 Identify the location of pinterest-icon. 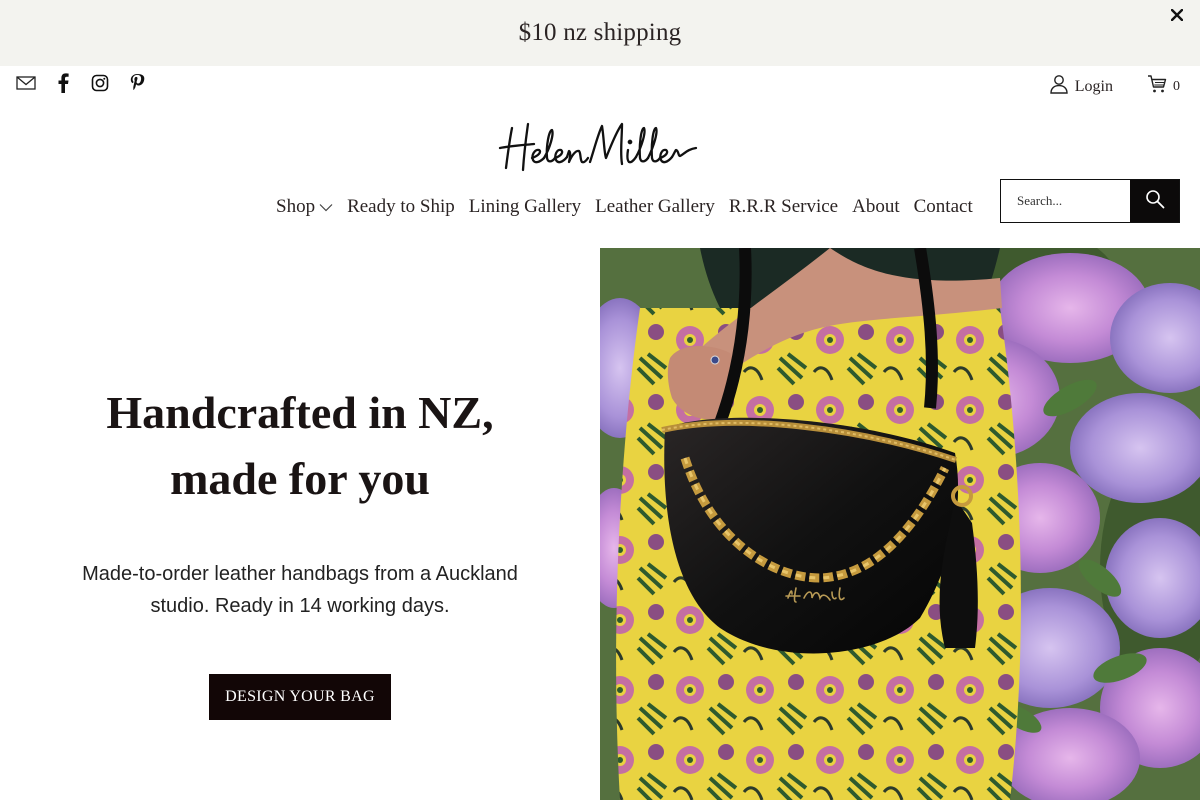
(137, 83).